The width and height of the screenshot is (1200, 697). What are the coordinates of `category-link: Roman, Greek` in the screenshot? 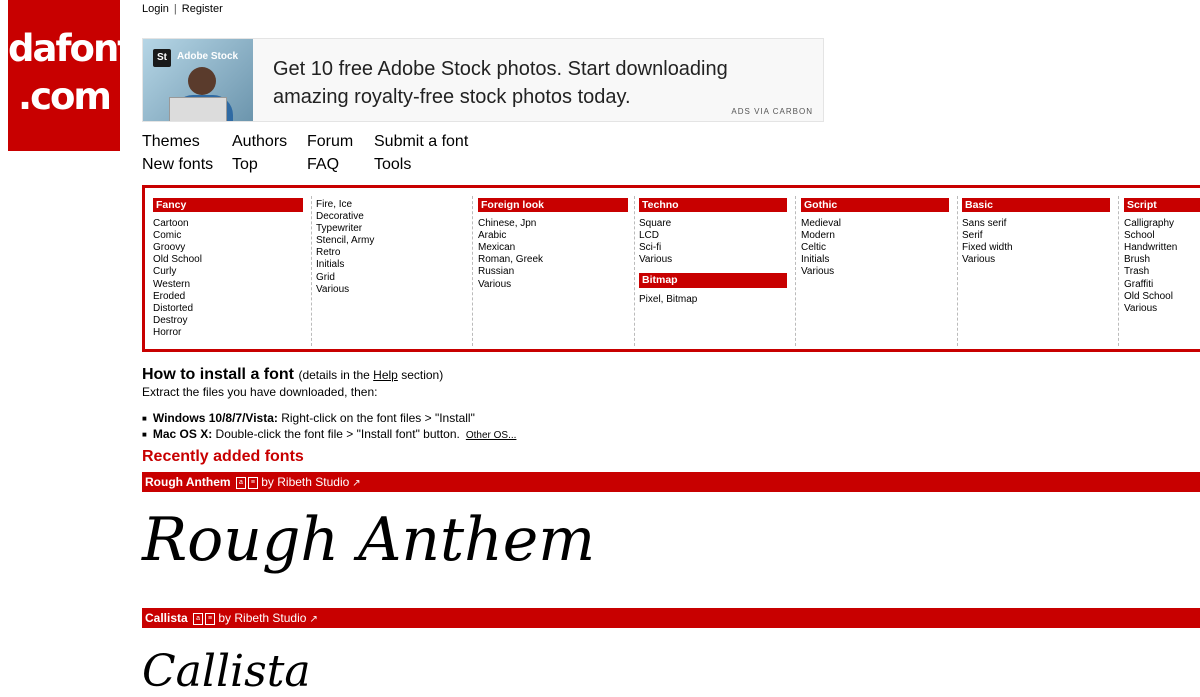 It's located at (553, 260).